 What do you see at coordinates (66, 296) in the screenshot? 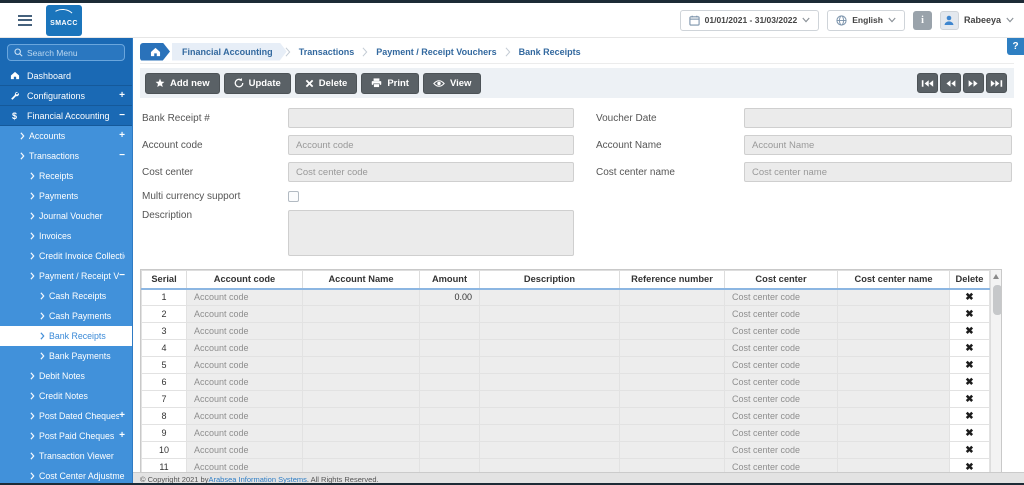
I see `sidebar-item-cash-receipts: Cash Receipts` at bounding box center [66, 296].